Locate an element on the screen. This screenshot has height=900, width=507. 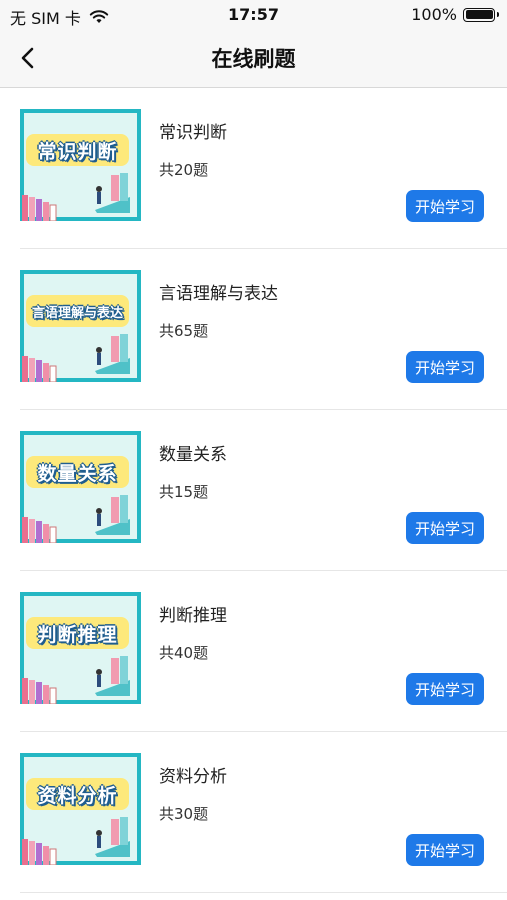
course-cover-image: 言语理解与表达 is located at coordinates (80, 326).